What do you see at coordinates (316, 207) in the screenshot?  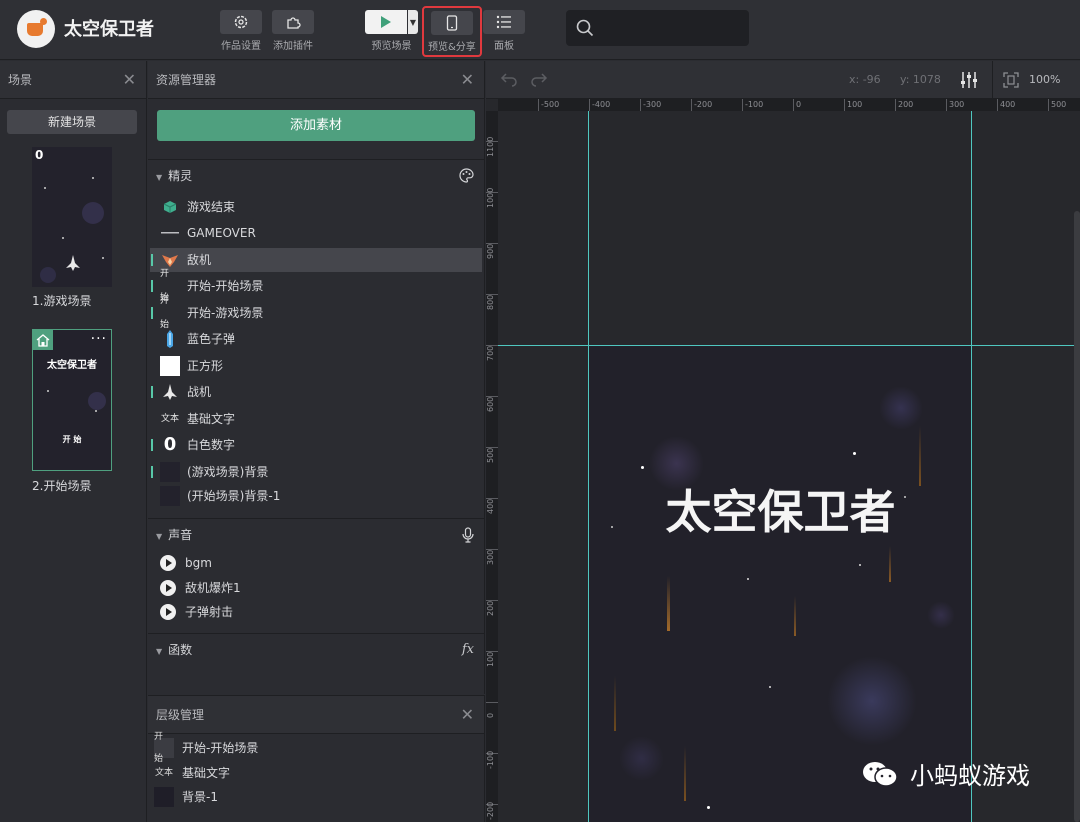 I see `asset-item: 游戏结束` at bounding box center [316, 207].